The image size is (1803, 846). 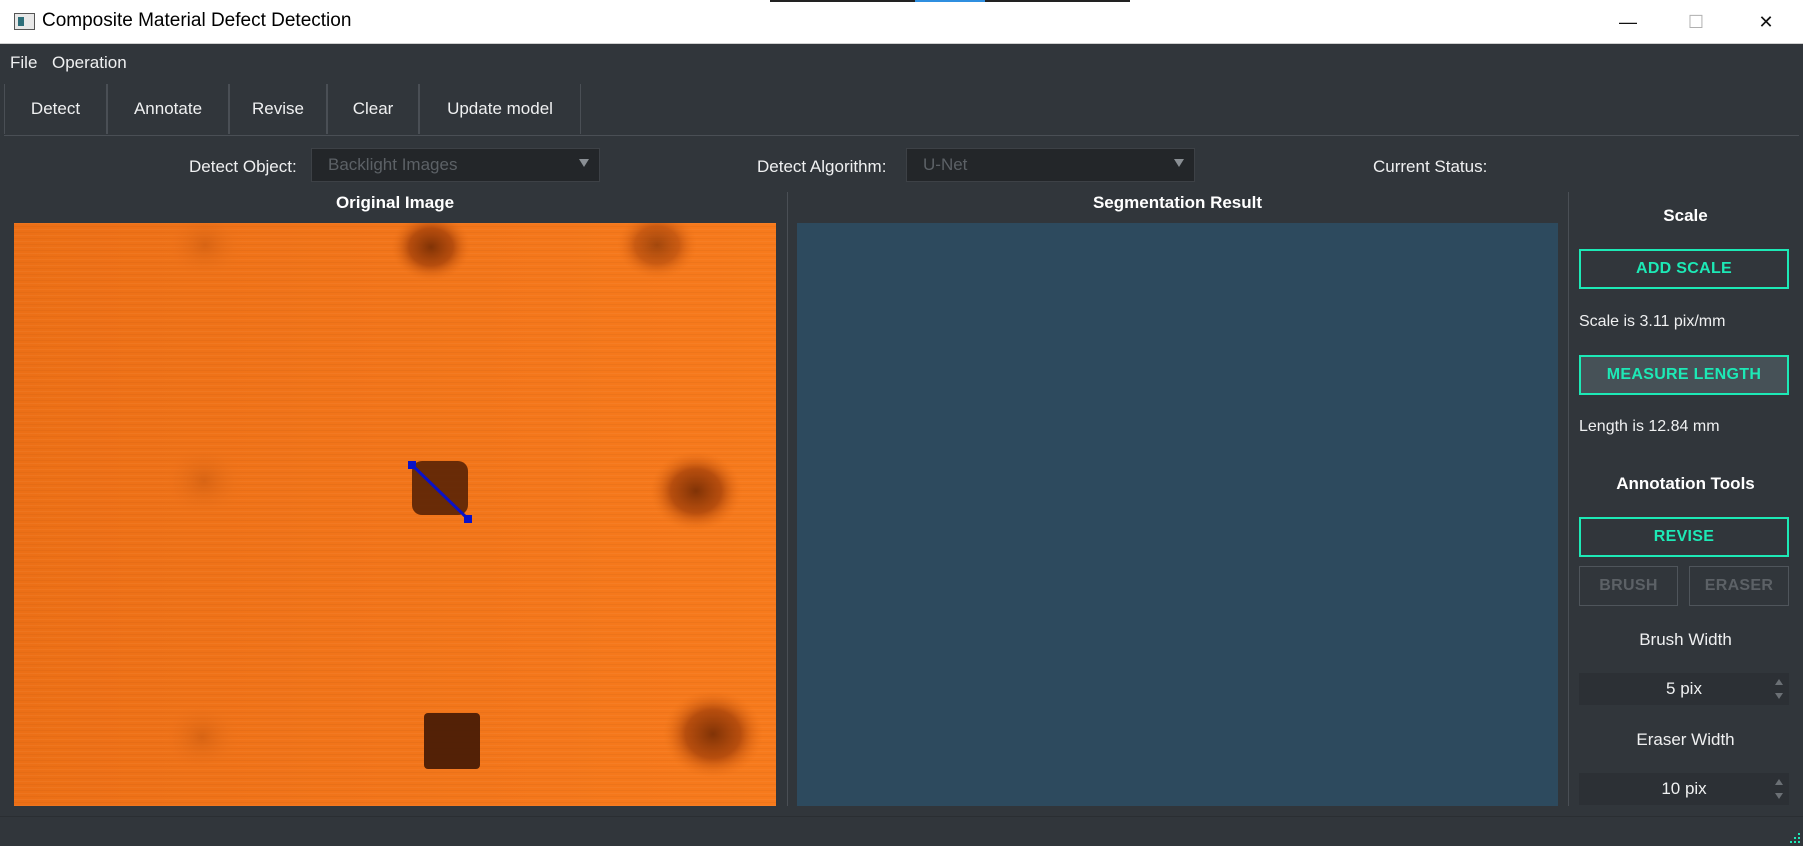 What do you see at coordinates (945, 164) in the screenshot?
I see `detect-algorithm-value: U-Net` at bounding box center [945, 164].